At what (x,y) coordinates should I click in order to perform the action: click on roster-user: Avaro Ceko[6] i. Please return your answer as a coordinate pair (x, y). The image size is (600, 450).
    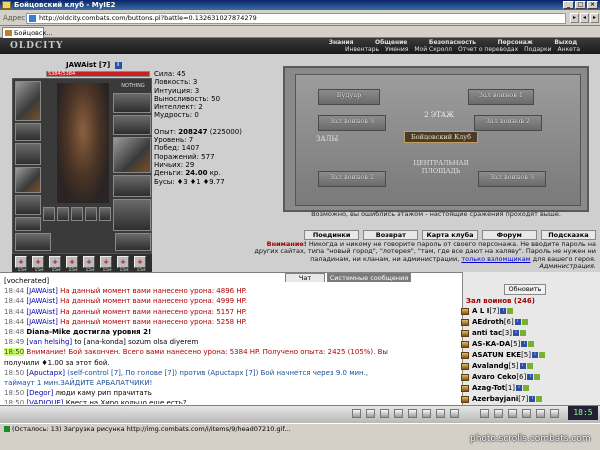
    Looking at the image, I should click on (528, 377).